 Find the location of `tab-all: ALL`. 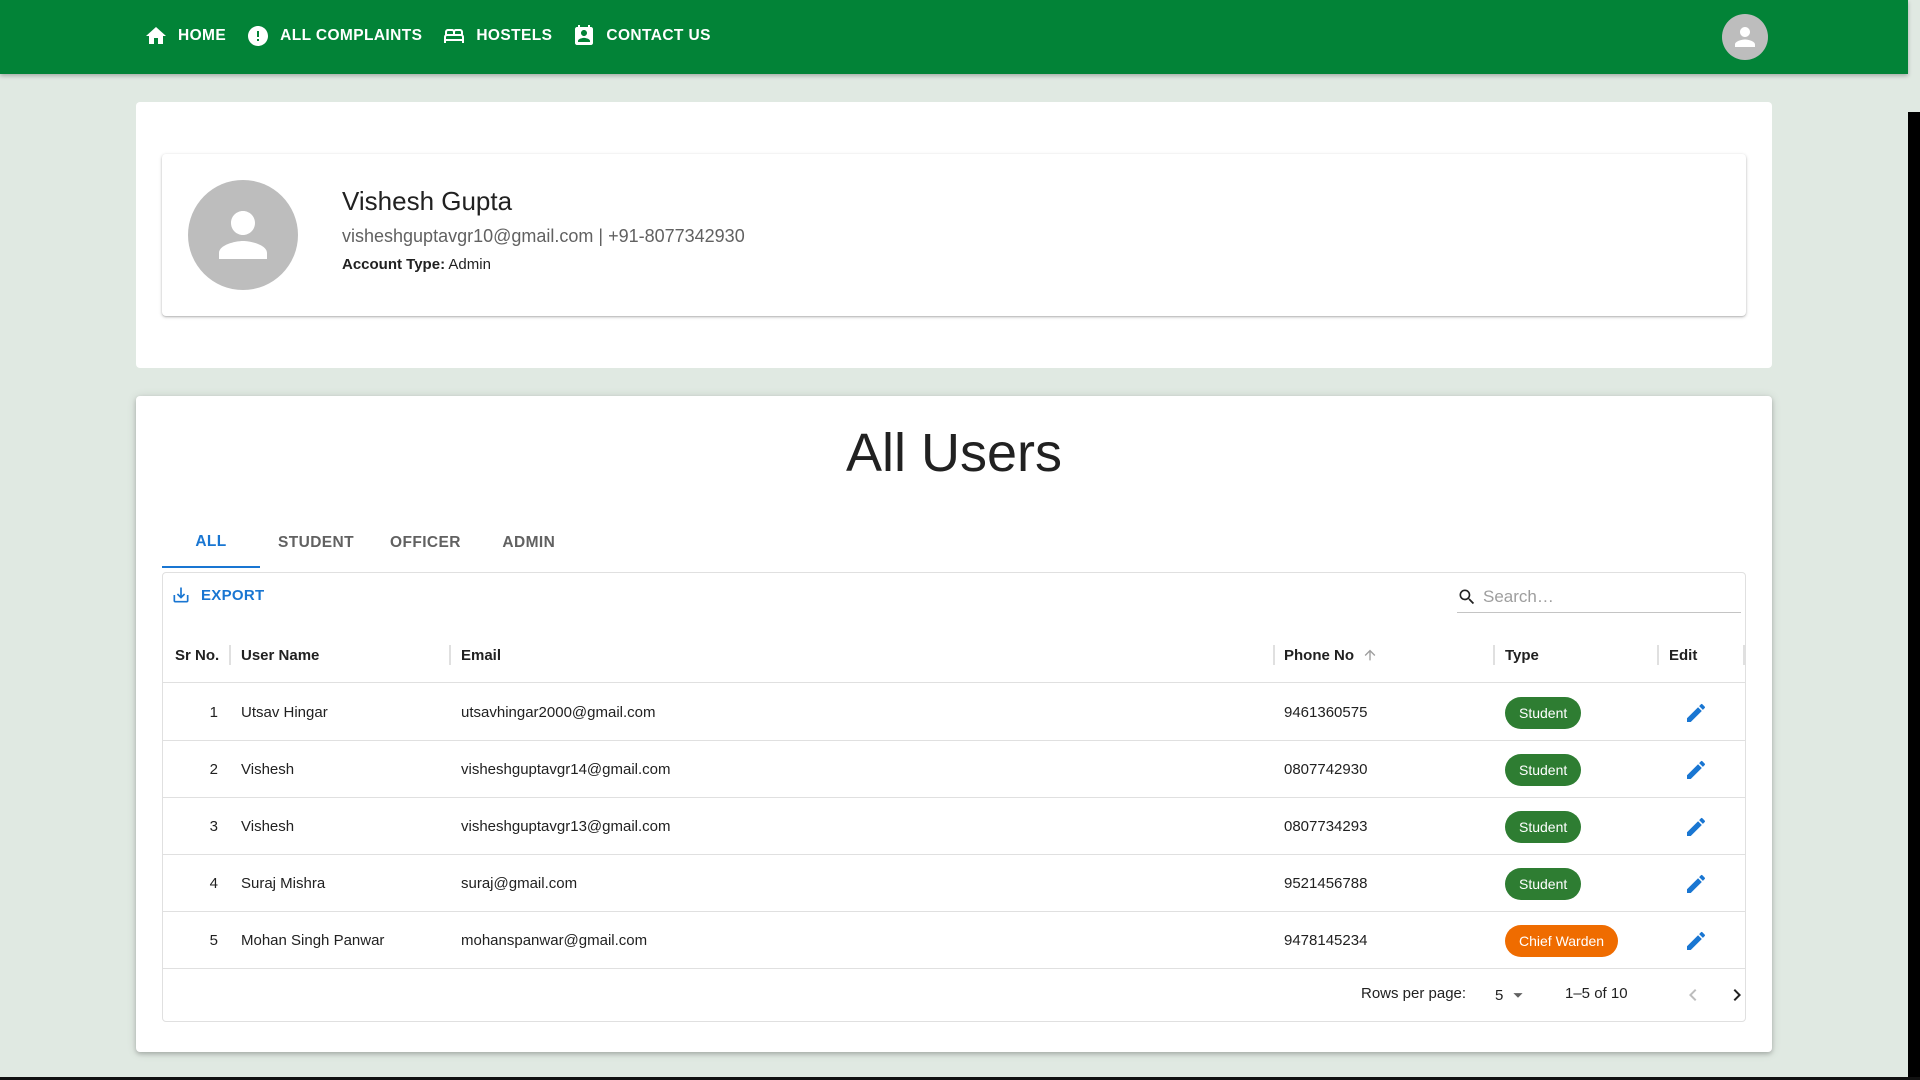

tab-all: ALL is located at coordinates (211, 543).